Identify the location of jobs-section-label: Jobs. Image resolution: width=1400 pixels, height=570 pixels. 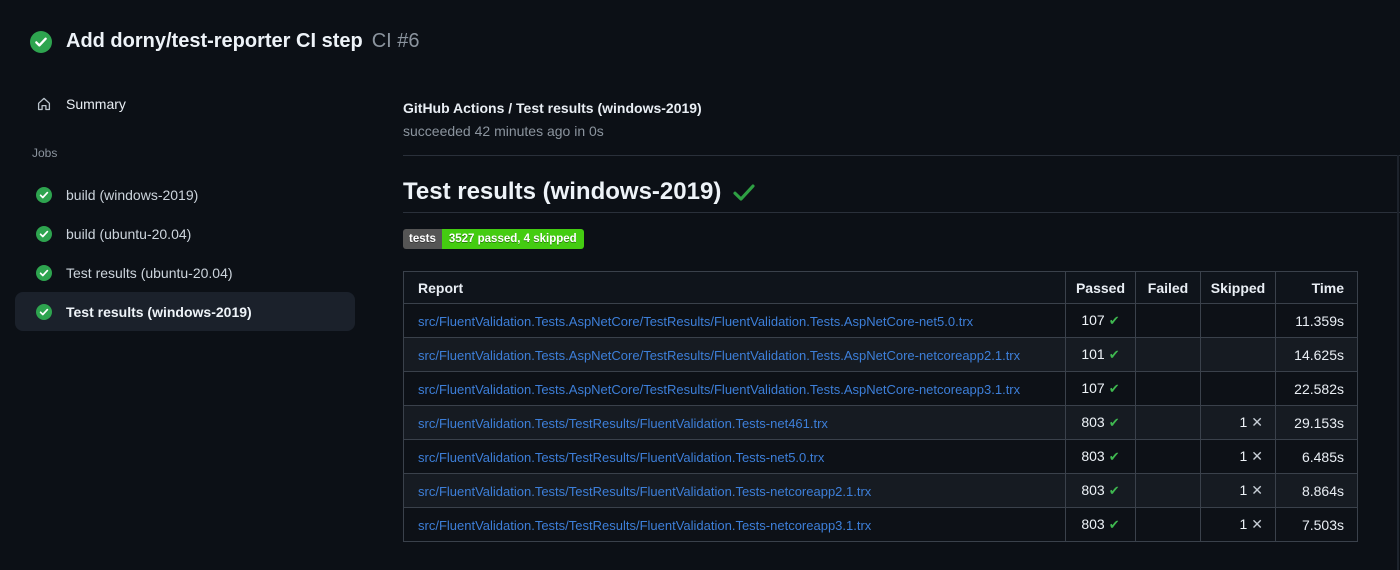
(45, 153).